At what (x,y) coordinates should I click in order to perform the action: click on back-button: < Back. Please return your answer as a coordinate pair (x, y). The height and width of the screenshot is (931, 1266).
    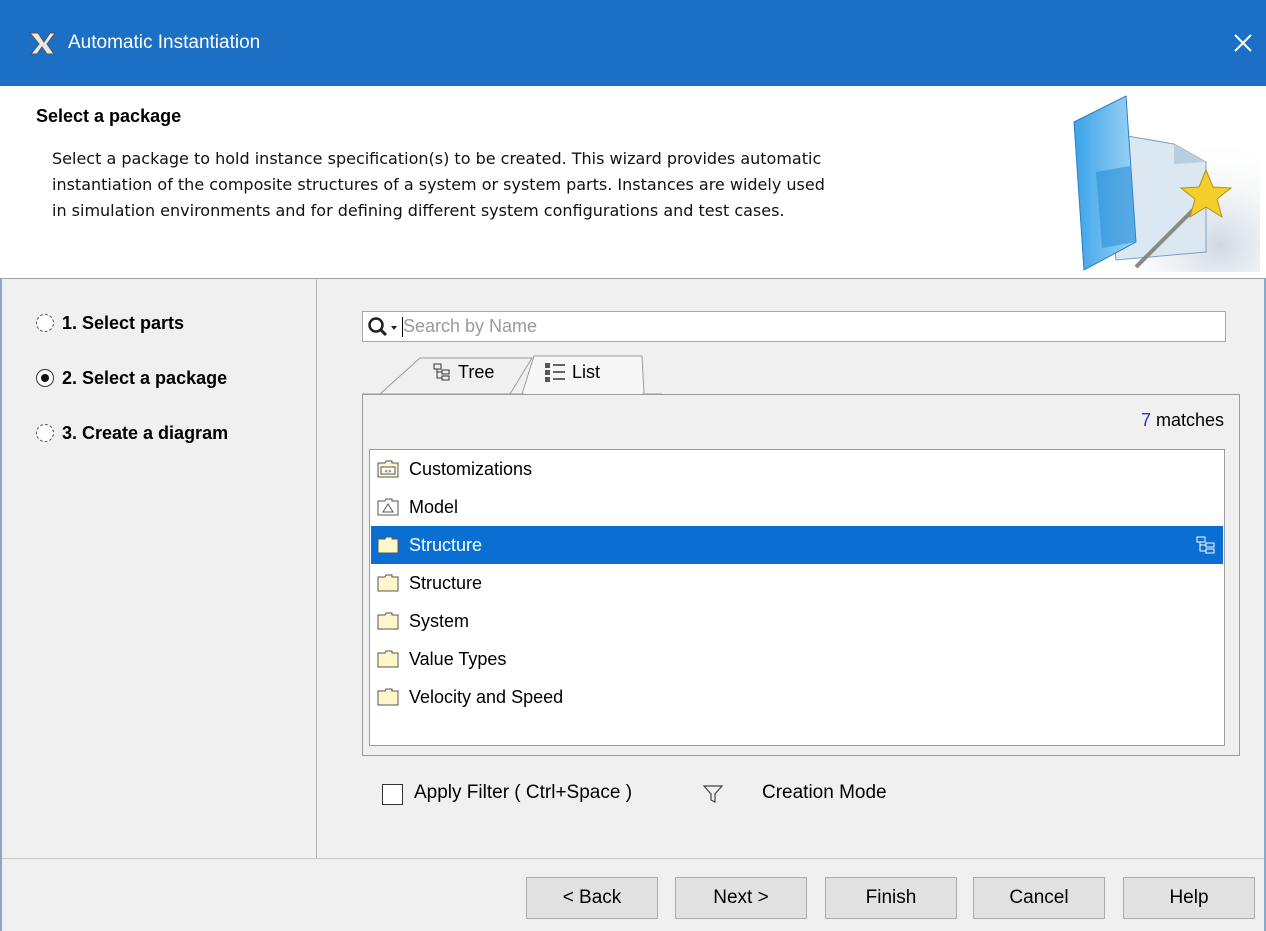
    Looking at the image, I should click on (592, 898).